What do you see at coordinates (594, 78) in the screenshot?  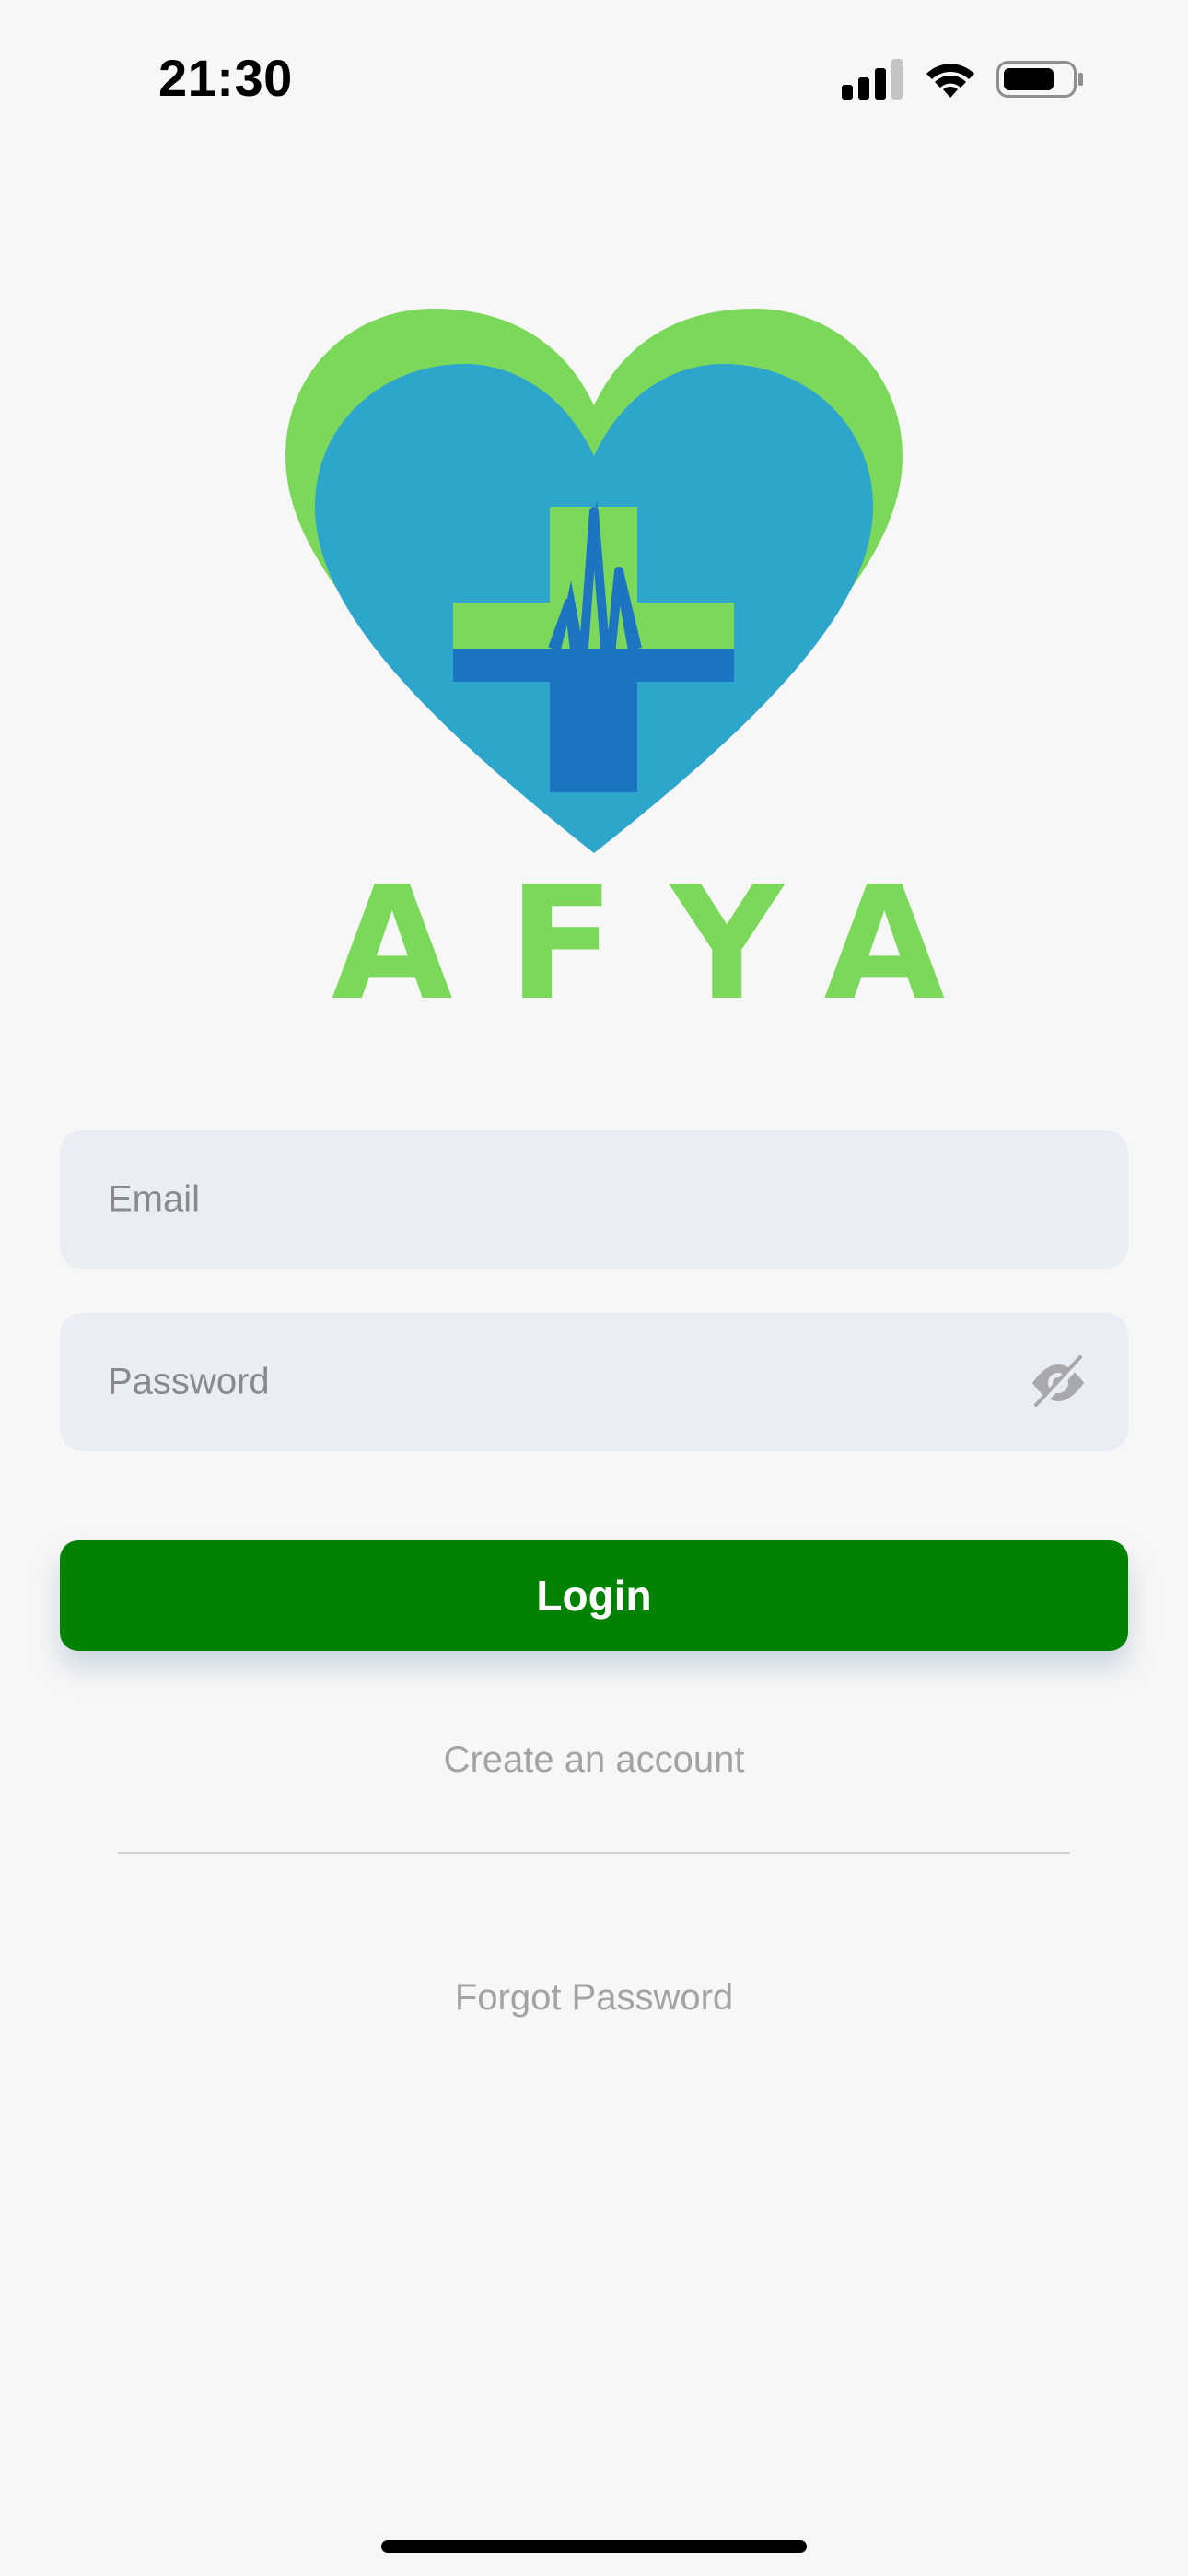 I see `status-bar: 21:30` at bounding box center [594, 78].